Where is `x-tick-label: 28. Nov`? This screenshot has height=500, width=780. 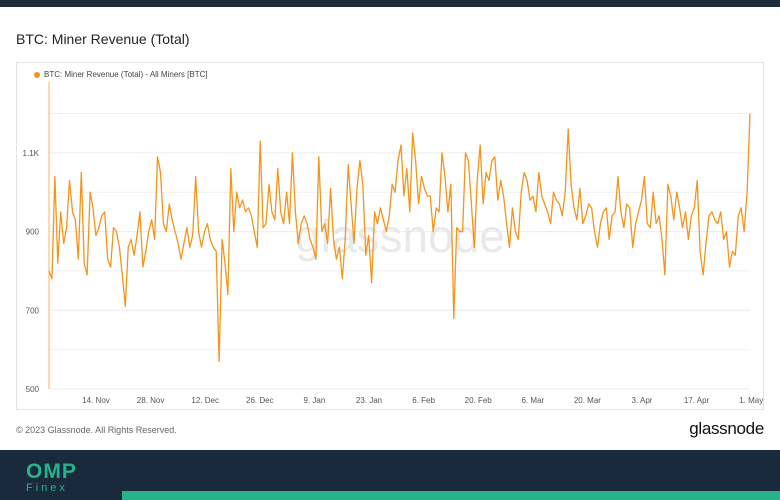
x-tick-label: 28. Nov is located at coordinates (151, 400).